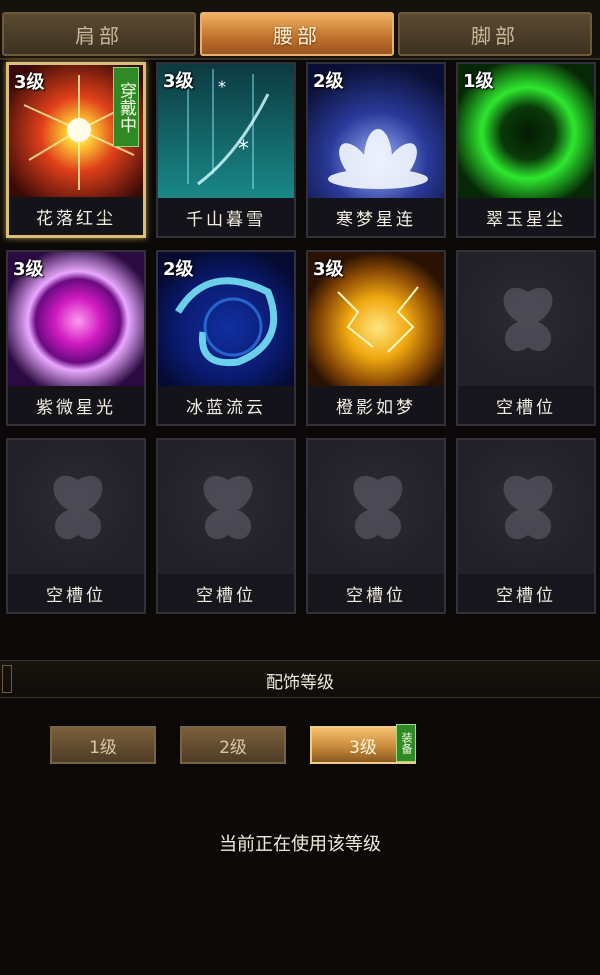  What do you see at coordinates (376, 338) in the screenshot?
I see `accessory-slot-7: 3级 橙影如梦` at bounding box center [376, 338].